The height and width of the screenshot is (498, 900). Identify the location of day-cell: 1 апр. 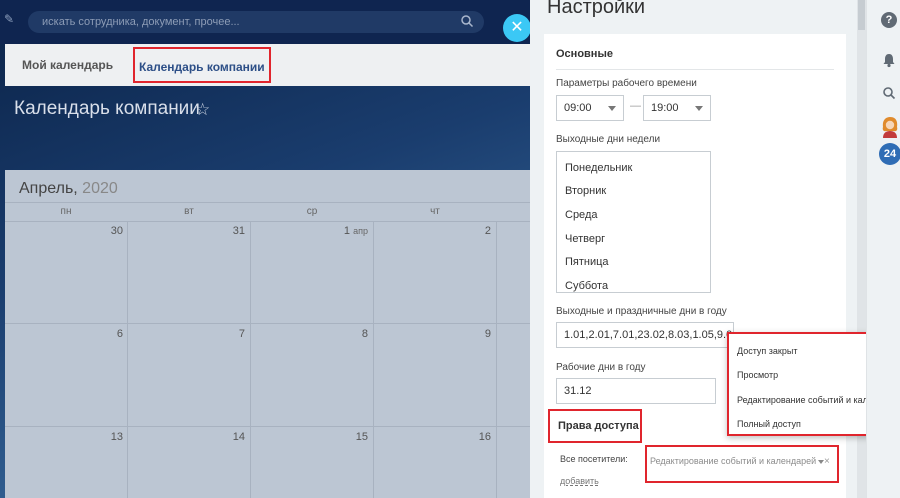
(343, 231).